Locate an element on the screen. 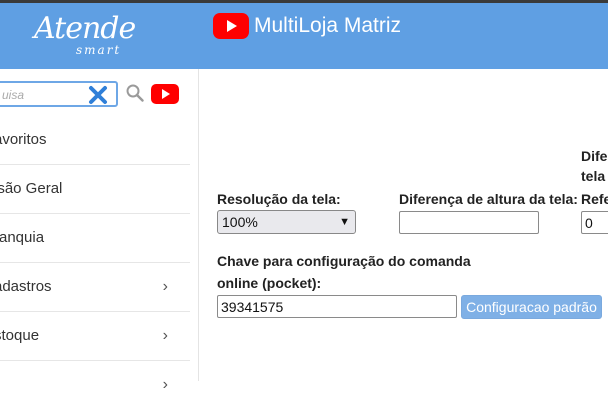  diff-input is located at coordinates (594, 222).